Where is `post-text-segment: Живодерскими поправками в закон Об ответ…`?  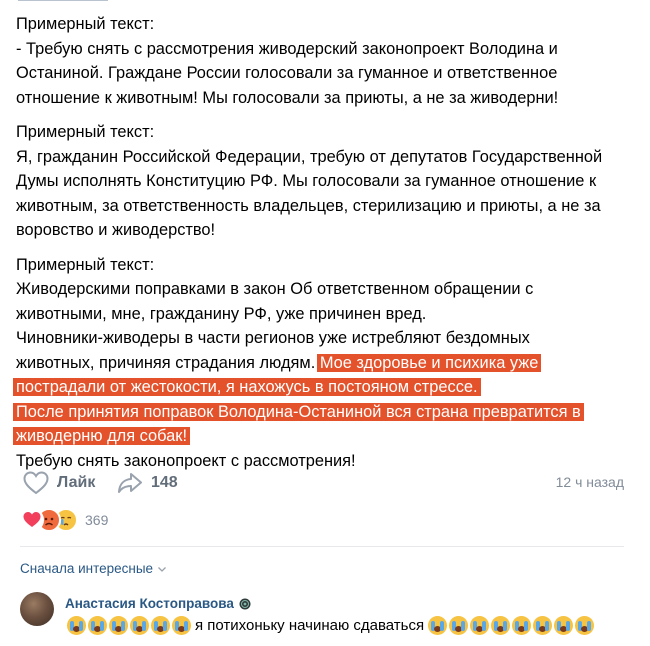
post-text-segment: Живодерскими поправками в закон Об ответ… is located at coordinates (275, 289).